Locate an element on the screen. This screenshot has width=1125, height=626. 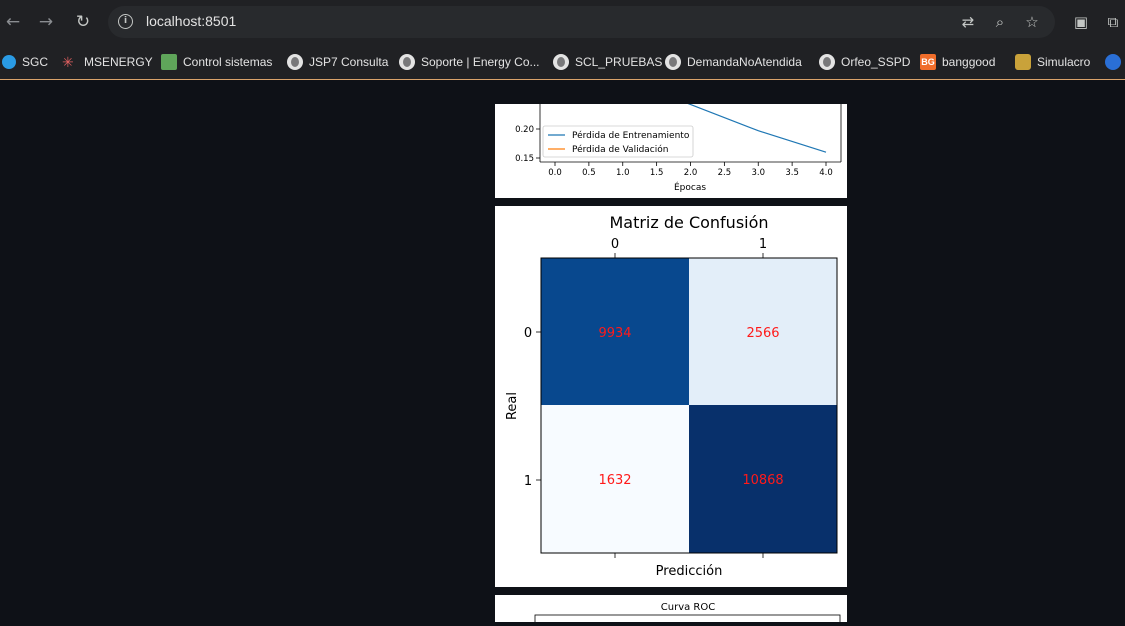
bookmark-label: Simulacro is located at coordinates (1064, 62).